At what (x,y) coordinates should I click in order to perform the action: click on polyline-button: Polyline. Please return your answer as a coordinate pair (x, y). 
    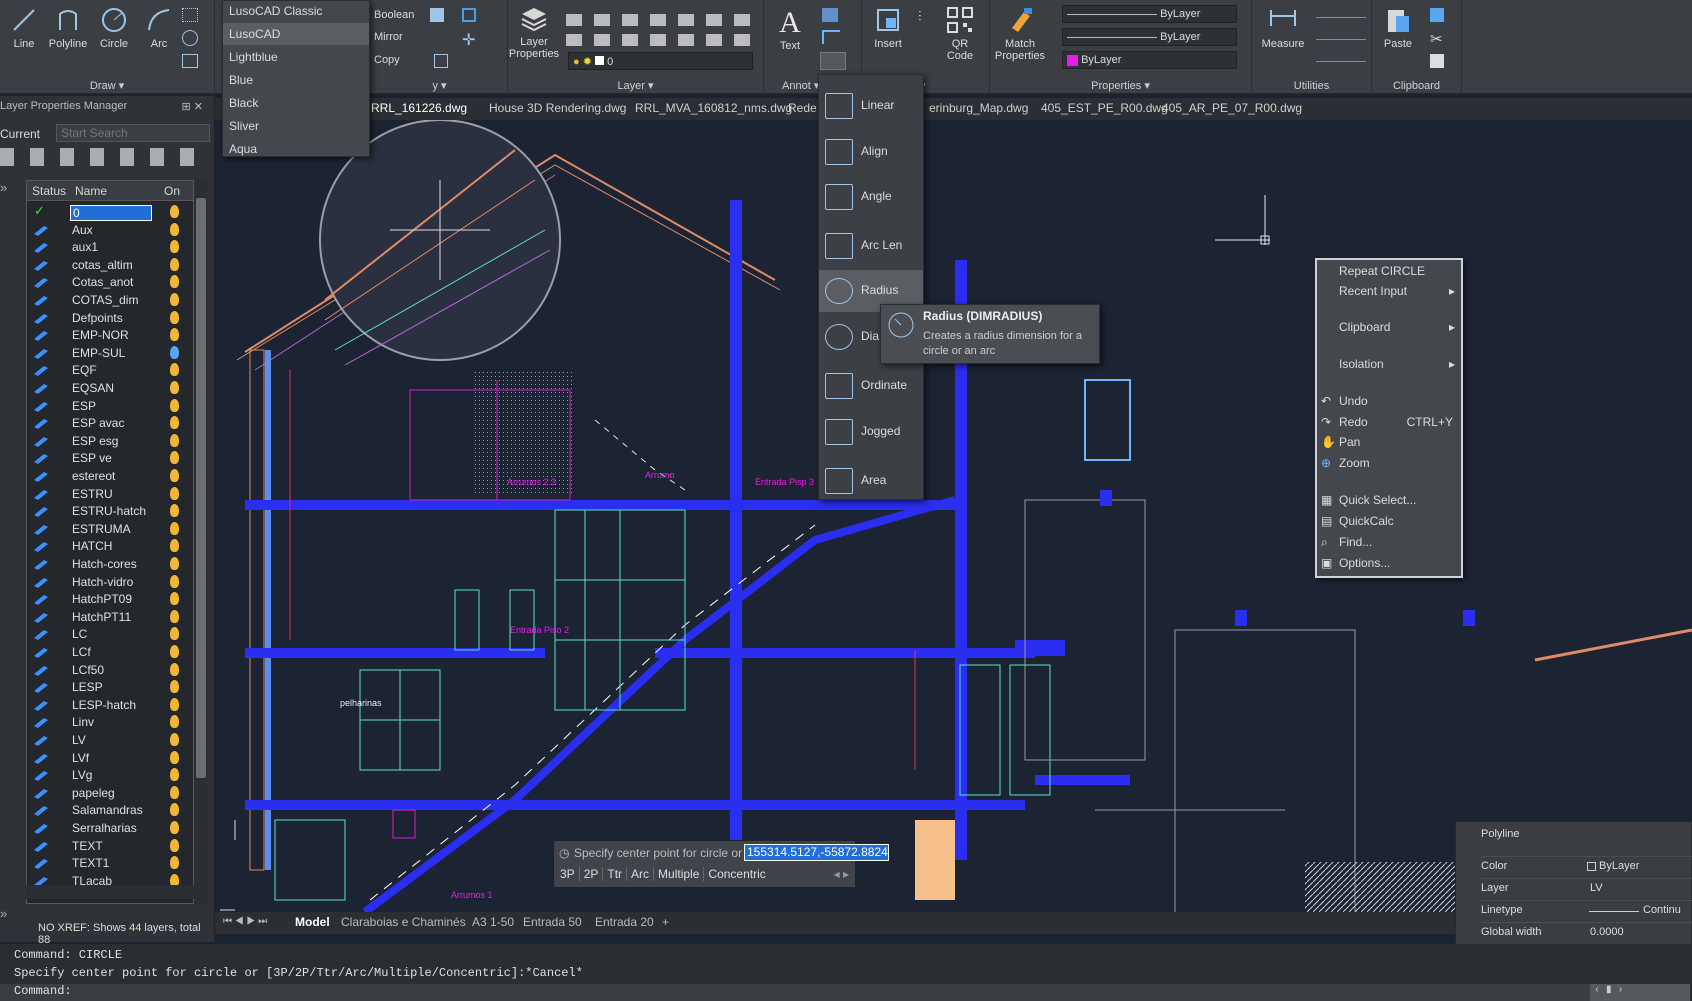
    Looking at the image, I should click on (68, 28).